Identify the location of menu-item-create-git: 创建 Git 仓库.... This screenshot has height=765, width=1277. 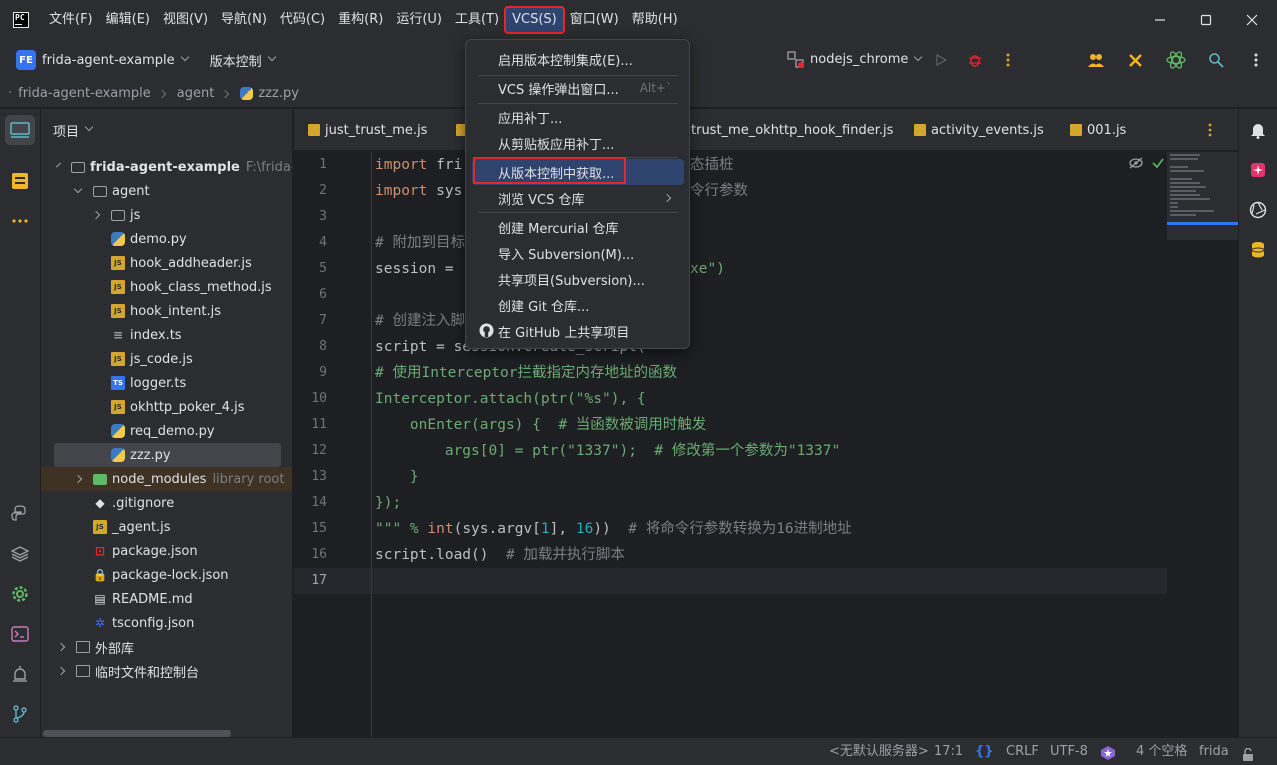
(578, 305).